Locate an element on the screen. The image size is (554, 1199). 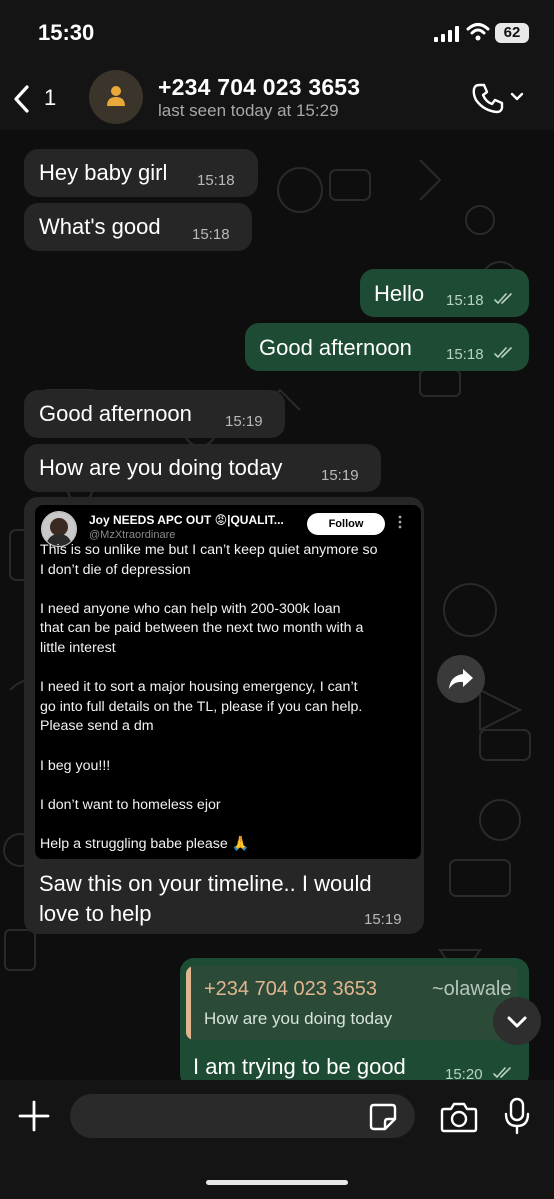
attach-button is located at coordinates (34, 1116).